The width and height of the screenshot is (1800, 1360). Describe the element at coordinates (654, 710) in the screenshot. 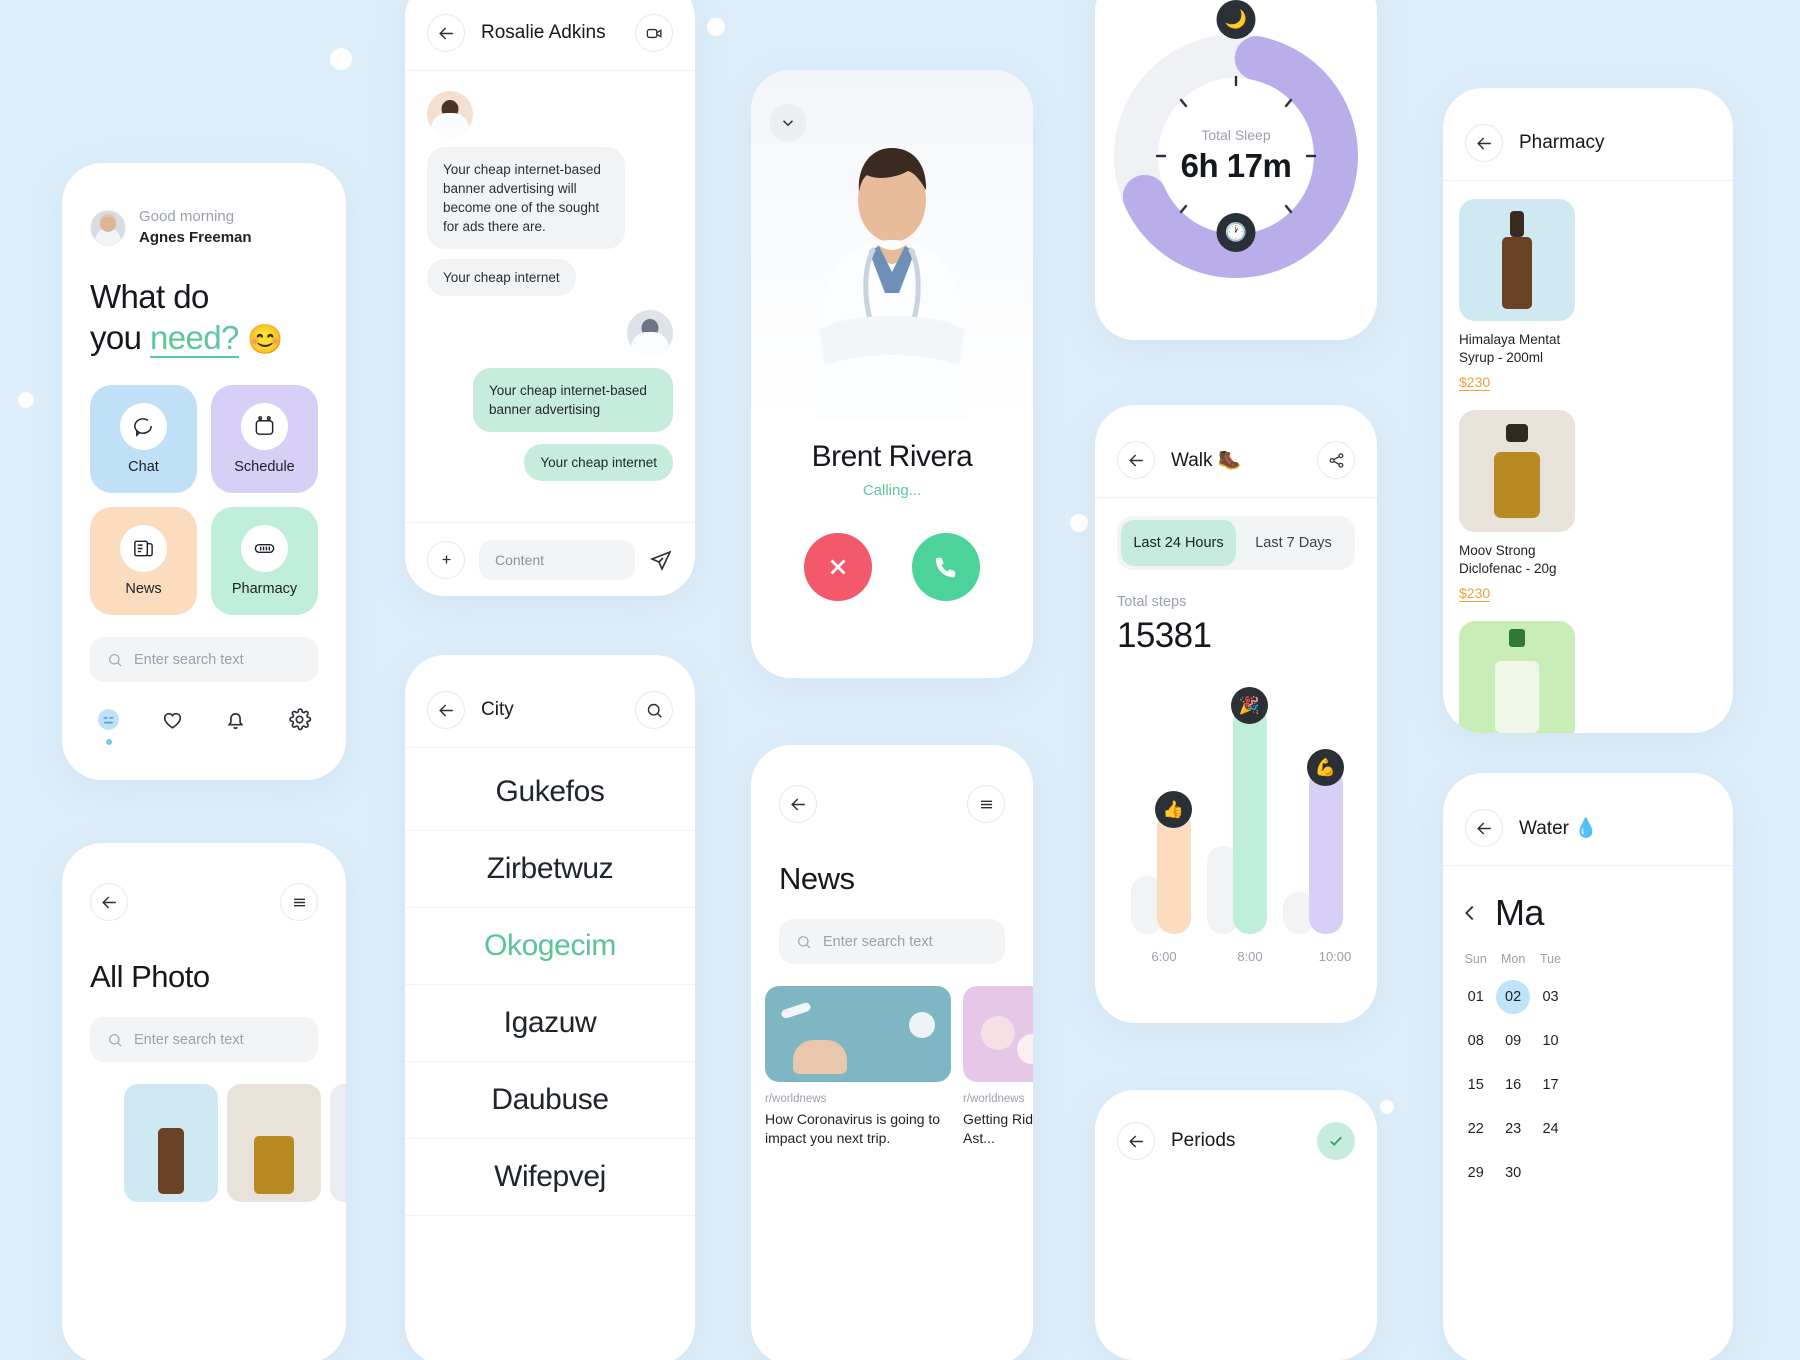

I see `search-icon` at that location.